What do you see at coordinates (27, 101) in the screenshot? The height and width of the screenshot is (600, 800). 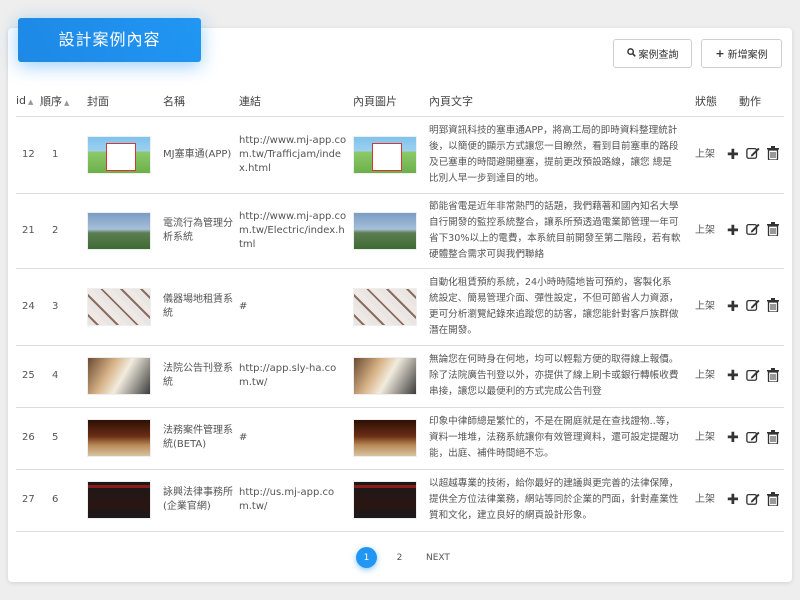 I see `column-header-id: id ▲` at bounding box center [27, 101].